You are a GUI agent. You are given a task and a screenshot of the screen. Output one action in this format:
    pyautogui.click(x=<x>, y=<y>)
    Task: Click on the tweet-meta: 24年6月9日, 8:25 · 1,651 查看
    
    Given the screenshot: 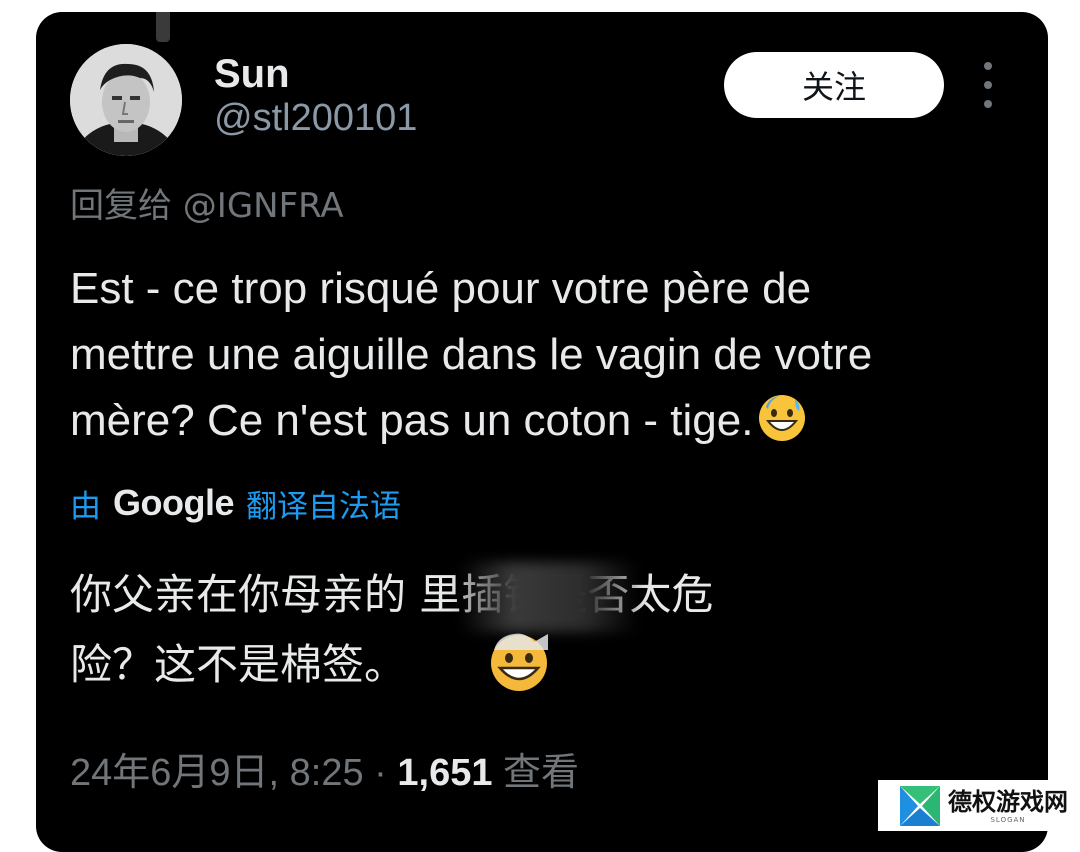 What is the action you would take?
    pyautogui.click(x=324, y=773)
    